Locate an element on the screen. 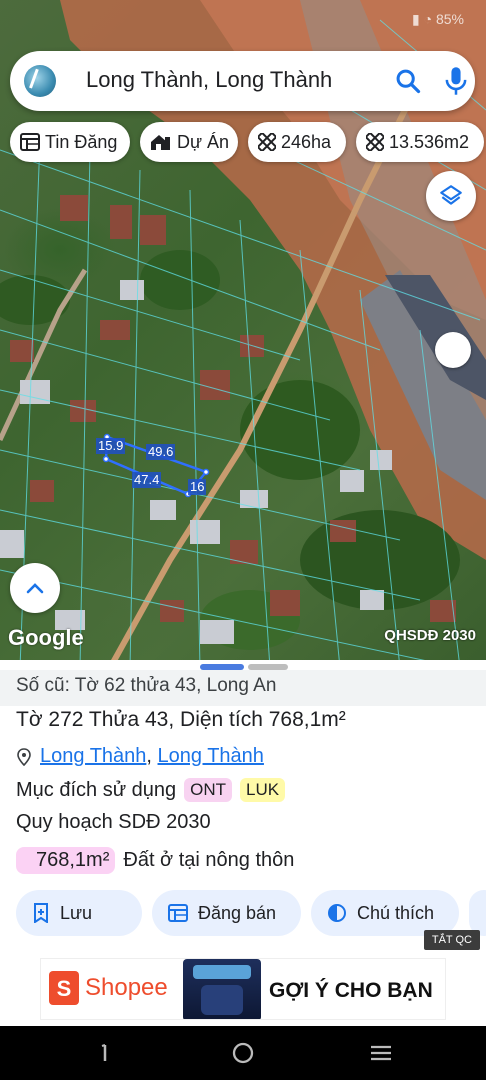 The height and width of the screenshot is (1080, 486). ad-container: TẮT QC S Shopee GỢI Ý CHO BẠN is located at coordinates (243, 978).